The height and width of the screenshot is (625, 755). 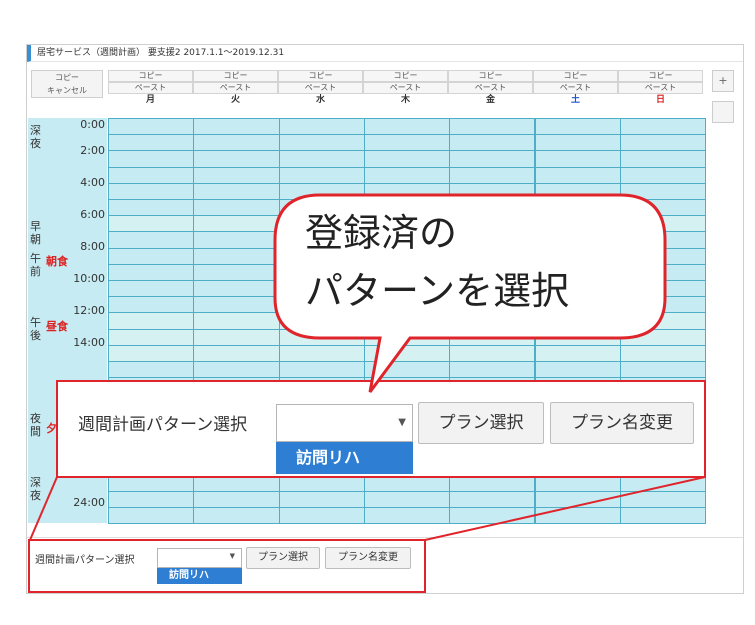 What do you see at coordinates (723, 112) in the screenshot?
I see `side-button` at bounding box center [723, 112].